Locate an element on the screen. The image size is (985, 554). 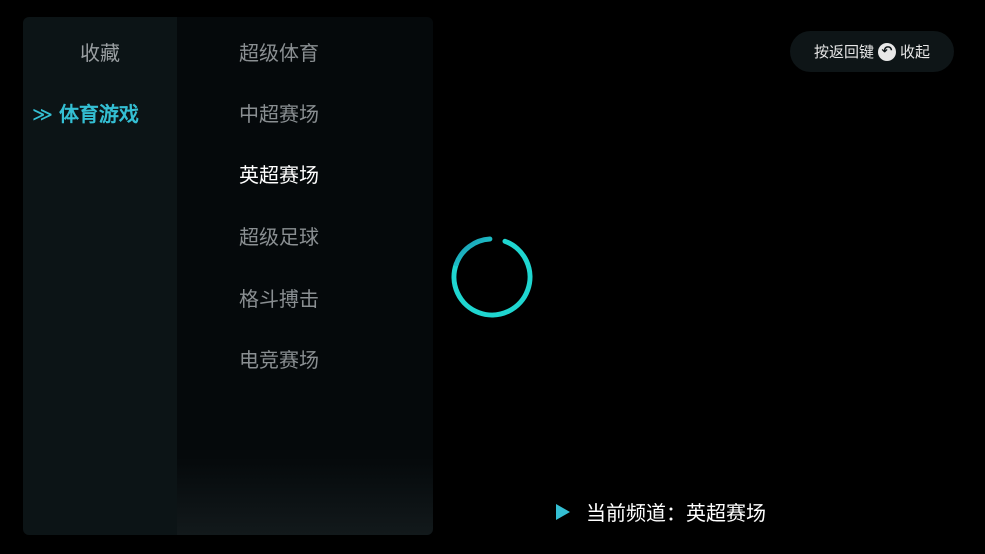
double-chevron-right-icon: ≫ is located at coordinates (42, 114).